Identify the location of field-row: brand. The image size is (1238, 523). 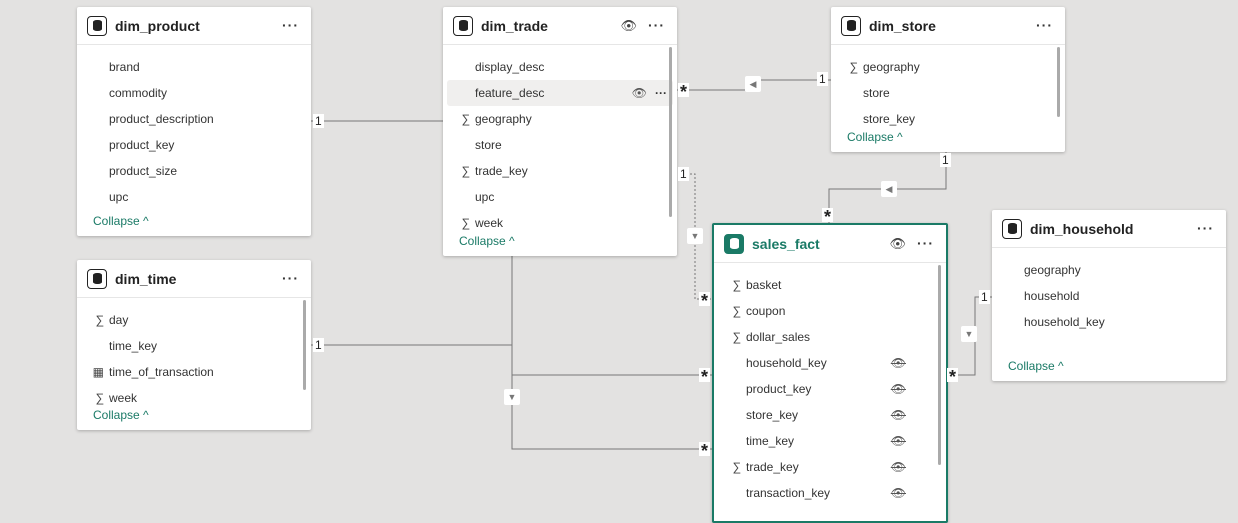
(194, 67).